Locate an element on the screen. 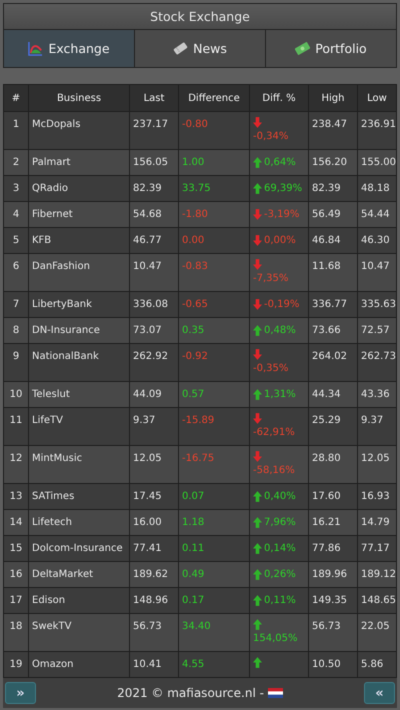  percent-change: -7,35% is located at coordinates (270, 279).